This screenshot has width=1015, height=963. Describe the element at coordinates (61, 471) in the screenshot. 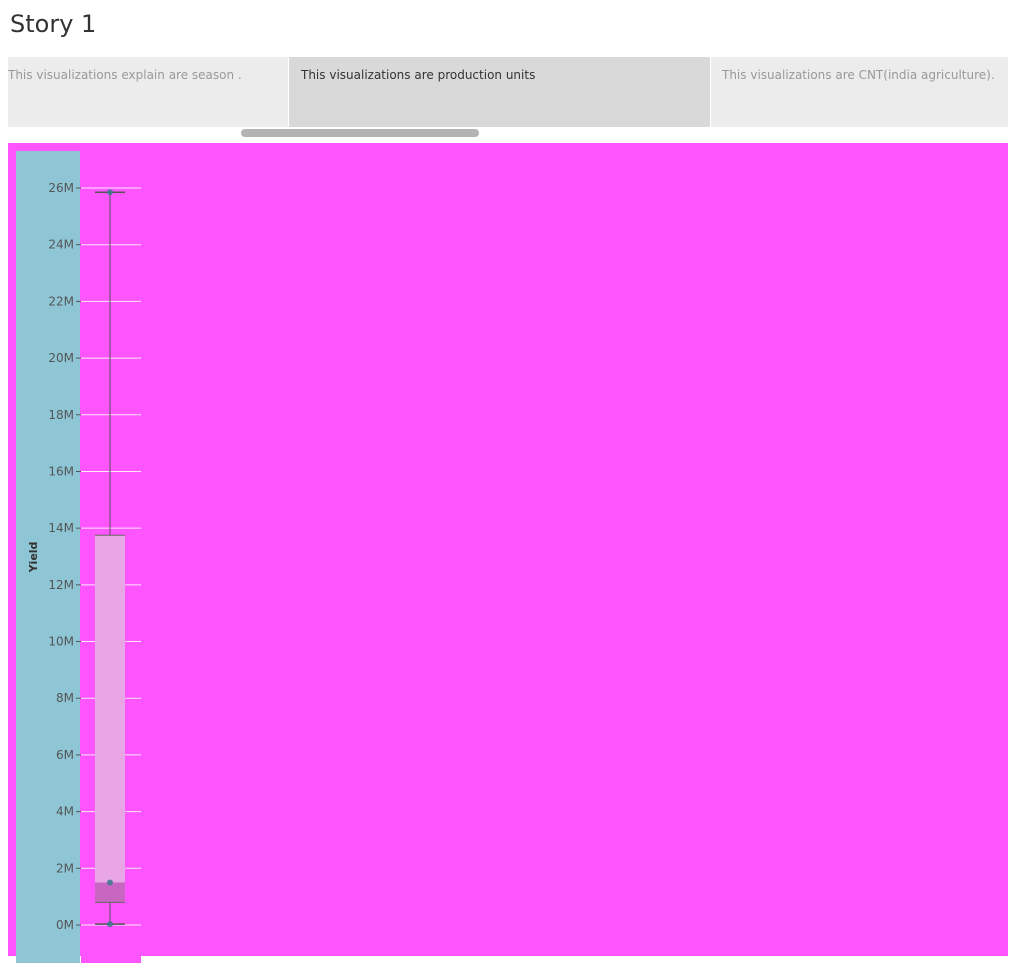

I see `y-tick-label: 16M` at that location.